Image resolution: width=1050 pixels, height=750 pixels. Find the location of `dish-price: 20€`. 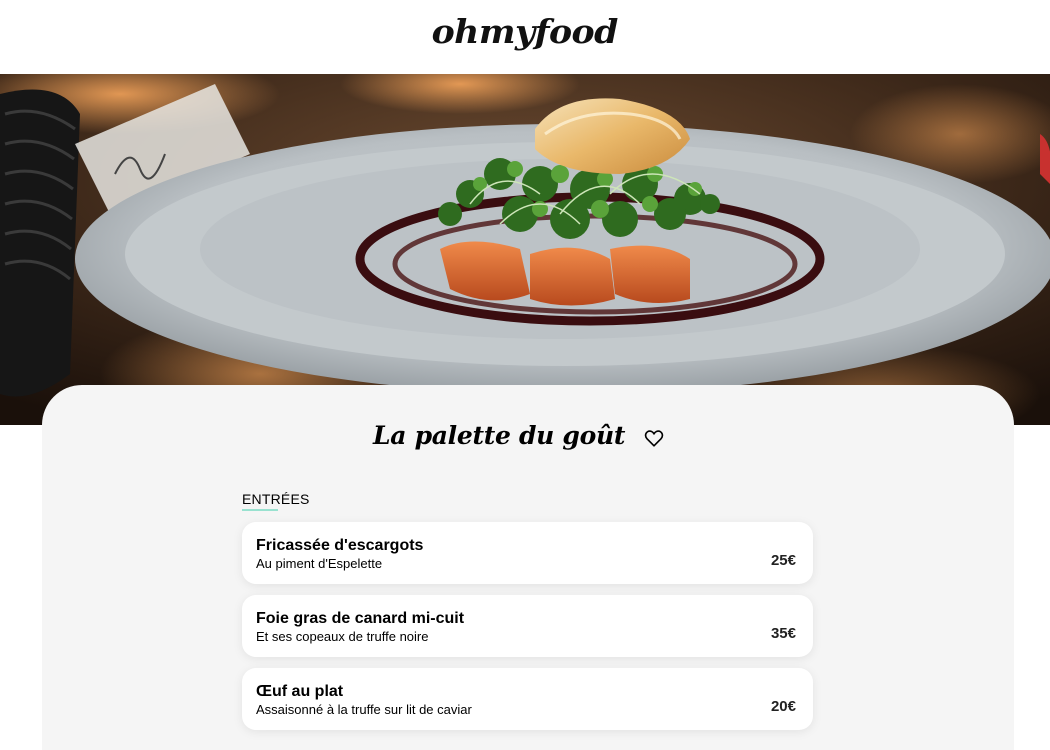

dish-price: 20€ is located at coordinates (783, 706).